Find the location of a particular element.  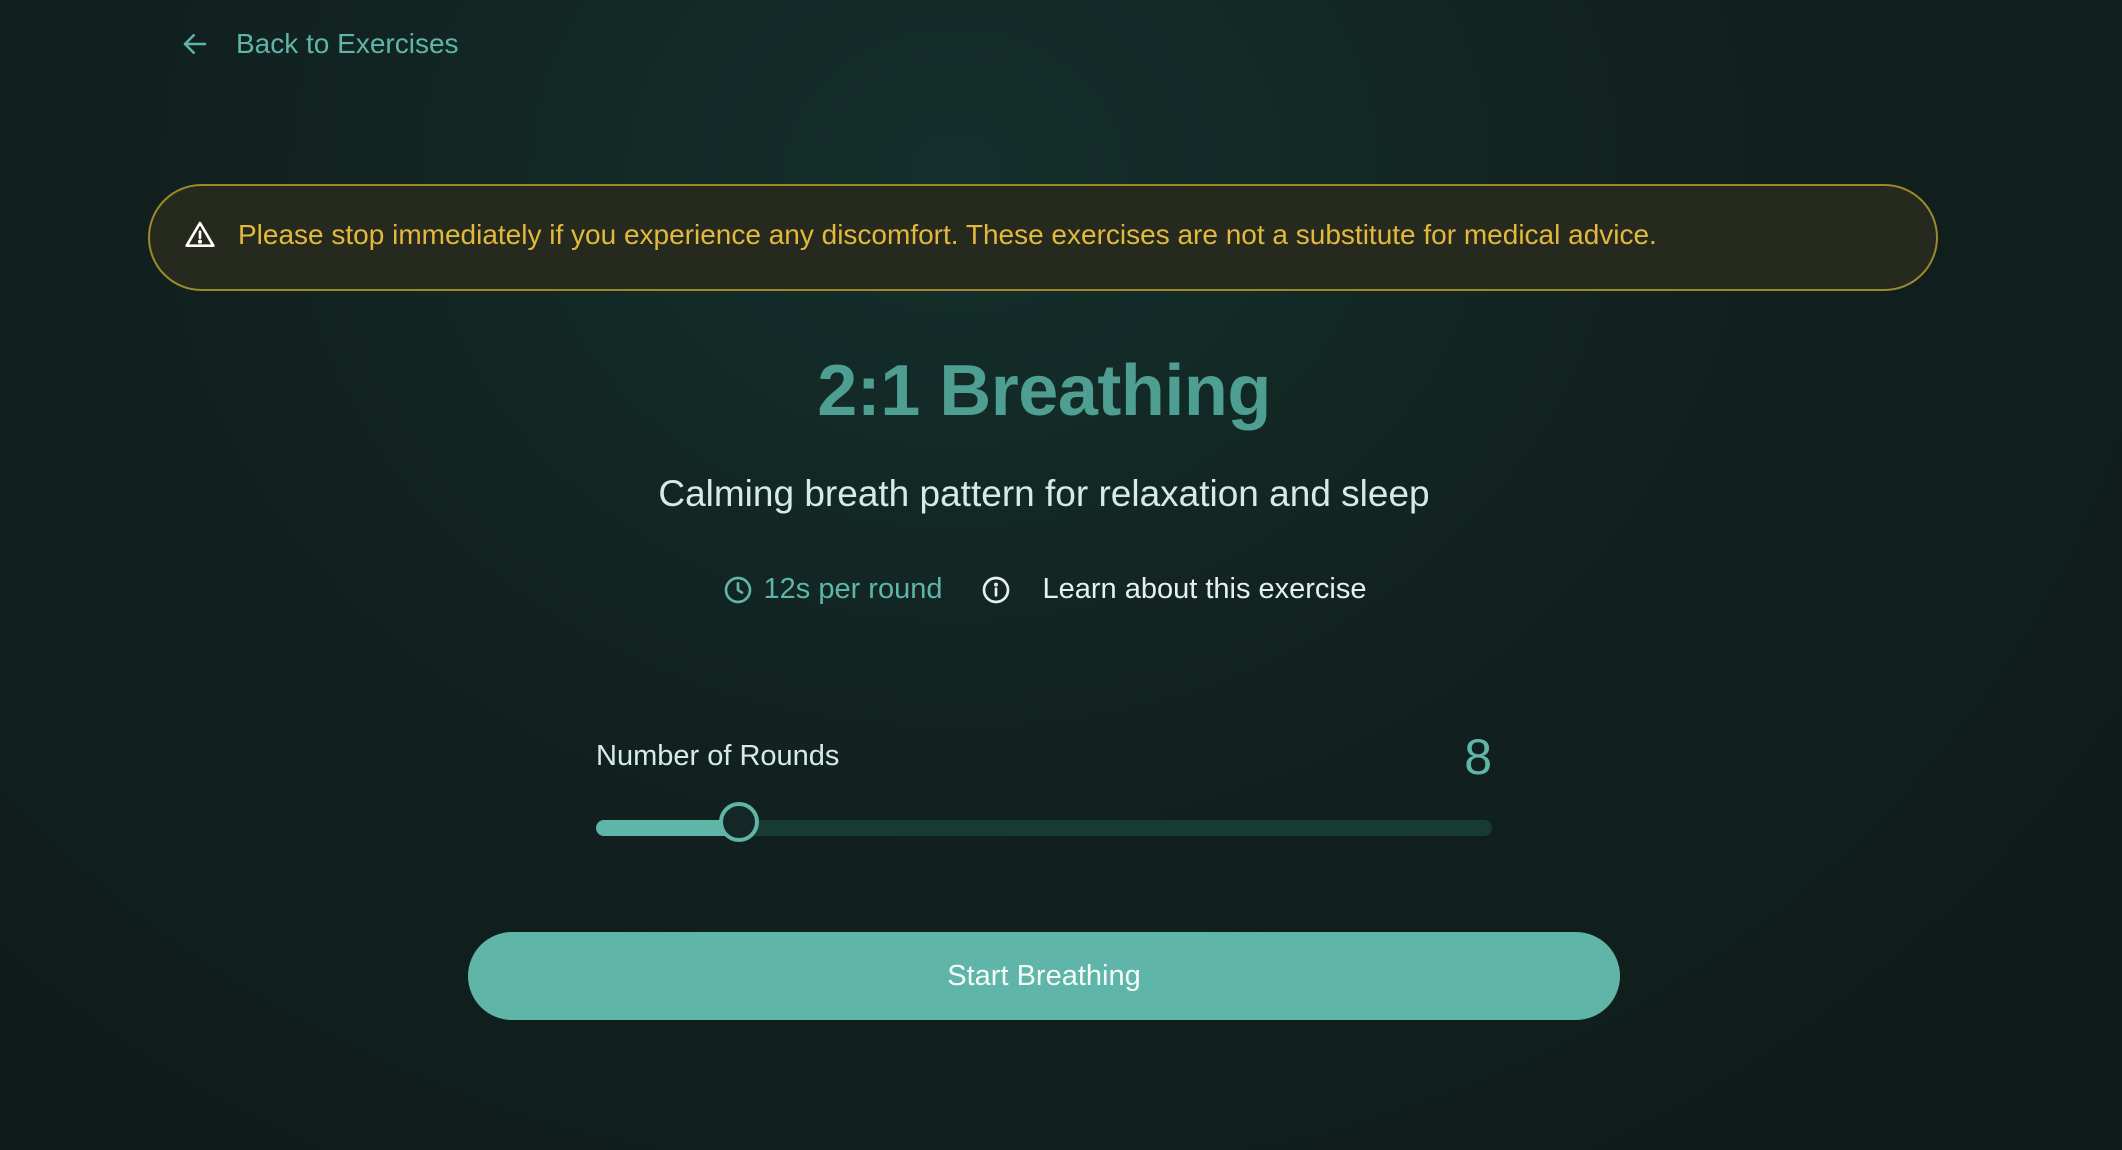

rounds-value: 8 is located at coordinates (1478, 757).